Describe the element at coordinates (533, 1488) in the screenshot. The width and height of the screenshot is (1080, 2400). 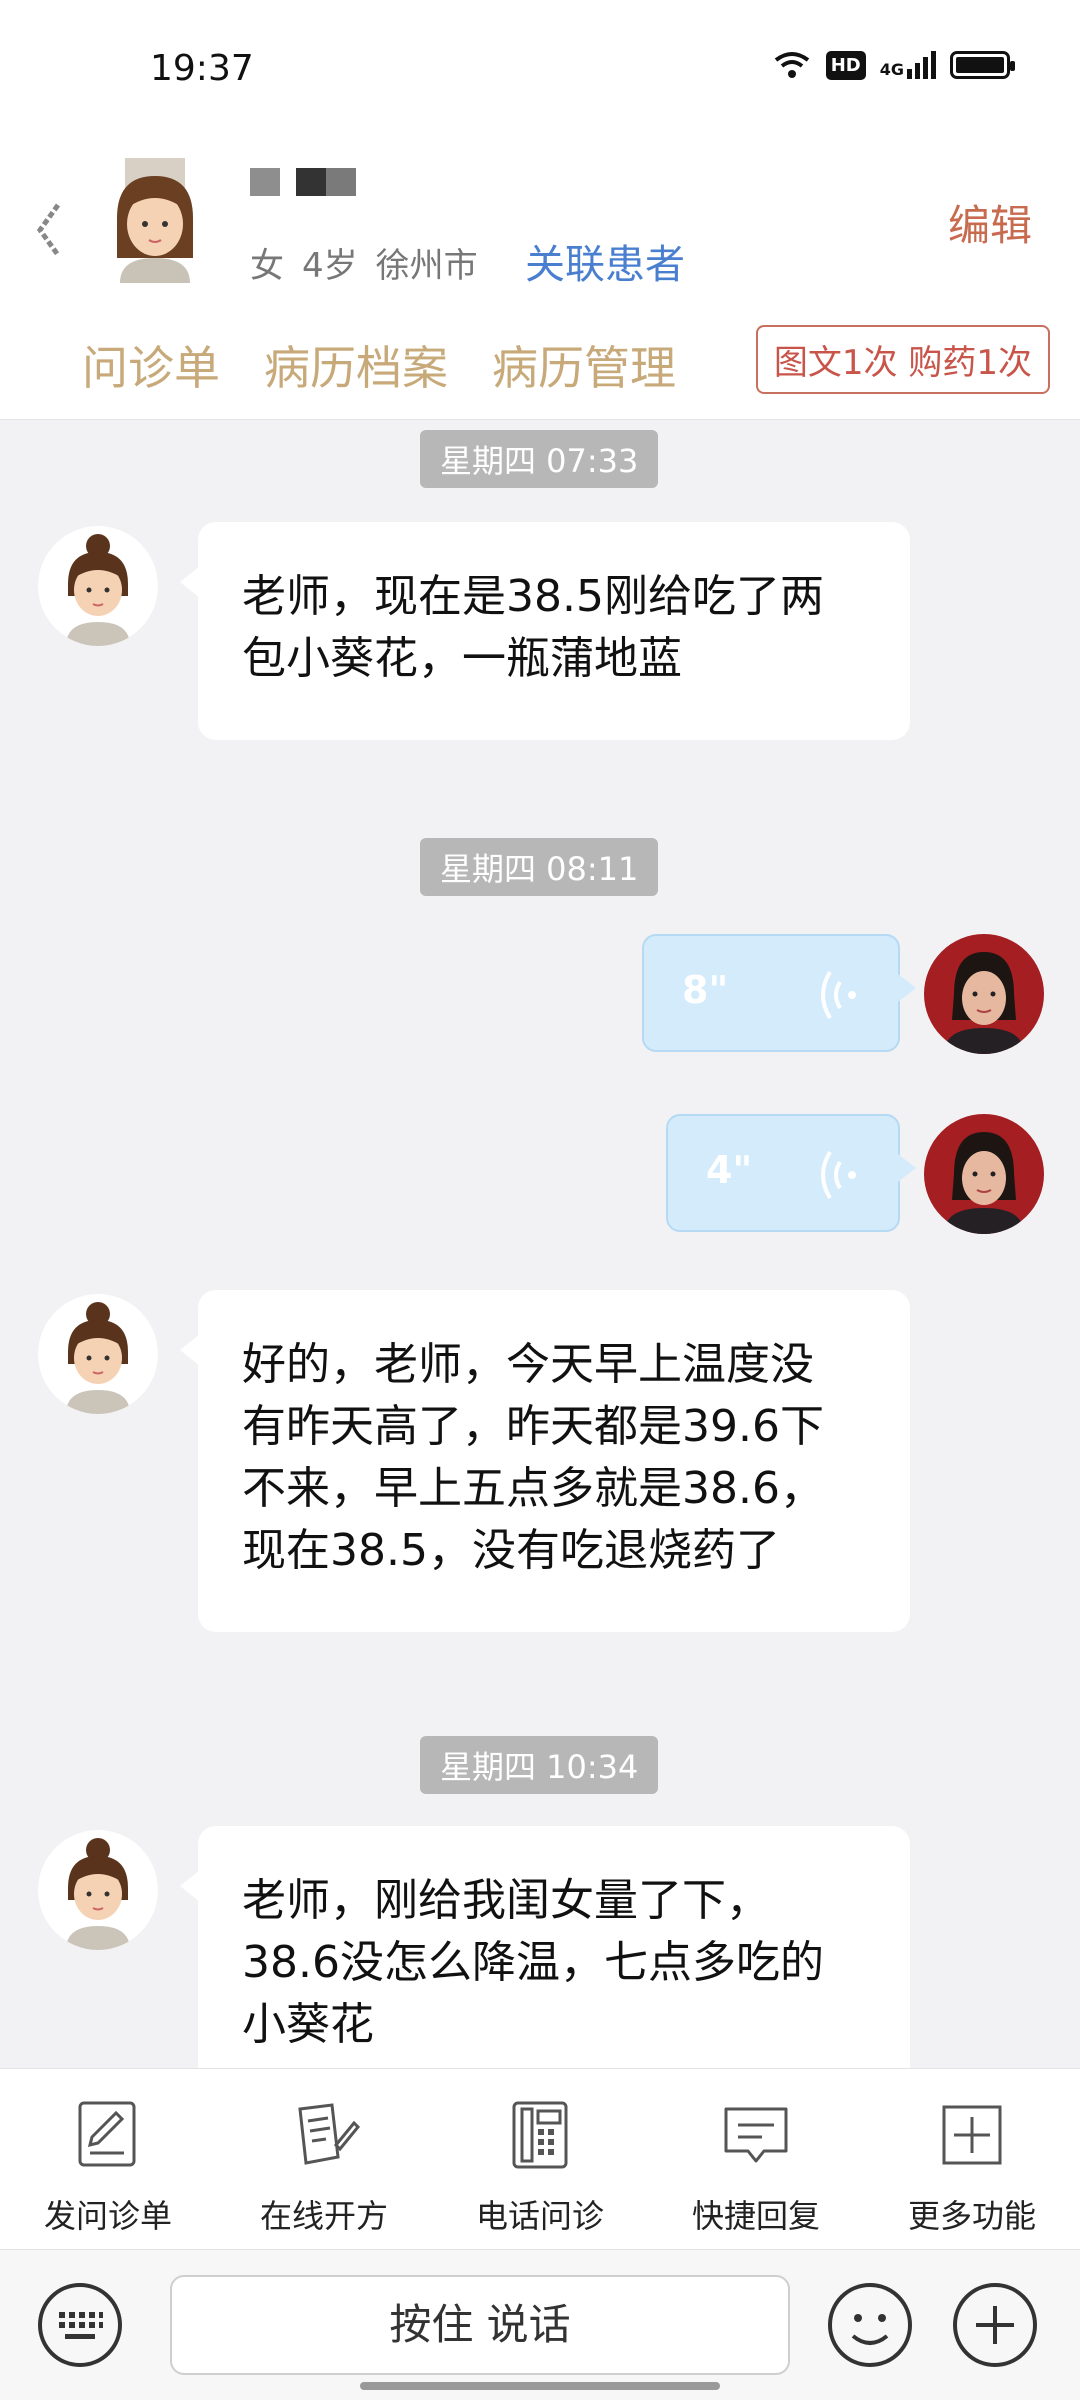
I see `message-line: 不来，早上五点多就是38.6，` at that location.